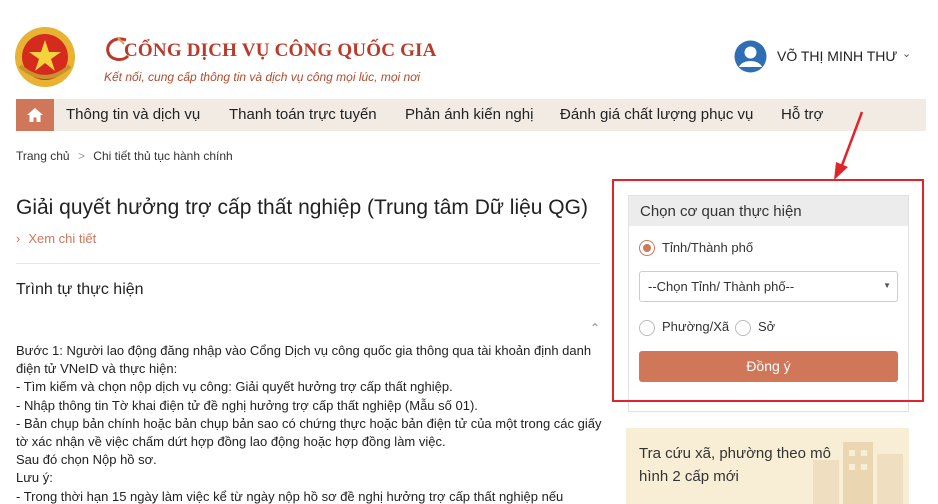 This screenshot has width=938, height=504. I want to click on procedure-line: Lưu ý:, so click(34, 478).